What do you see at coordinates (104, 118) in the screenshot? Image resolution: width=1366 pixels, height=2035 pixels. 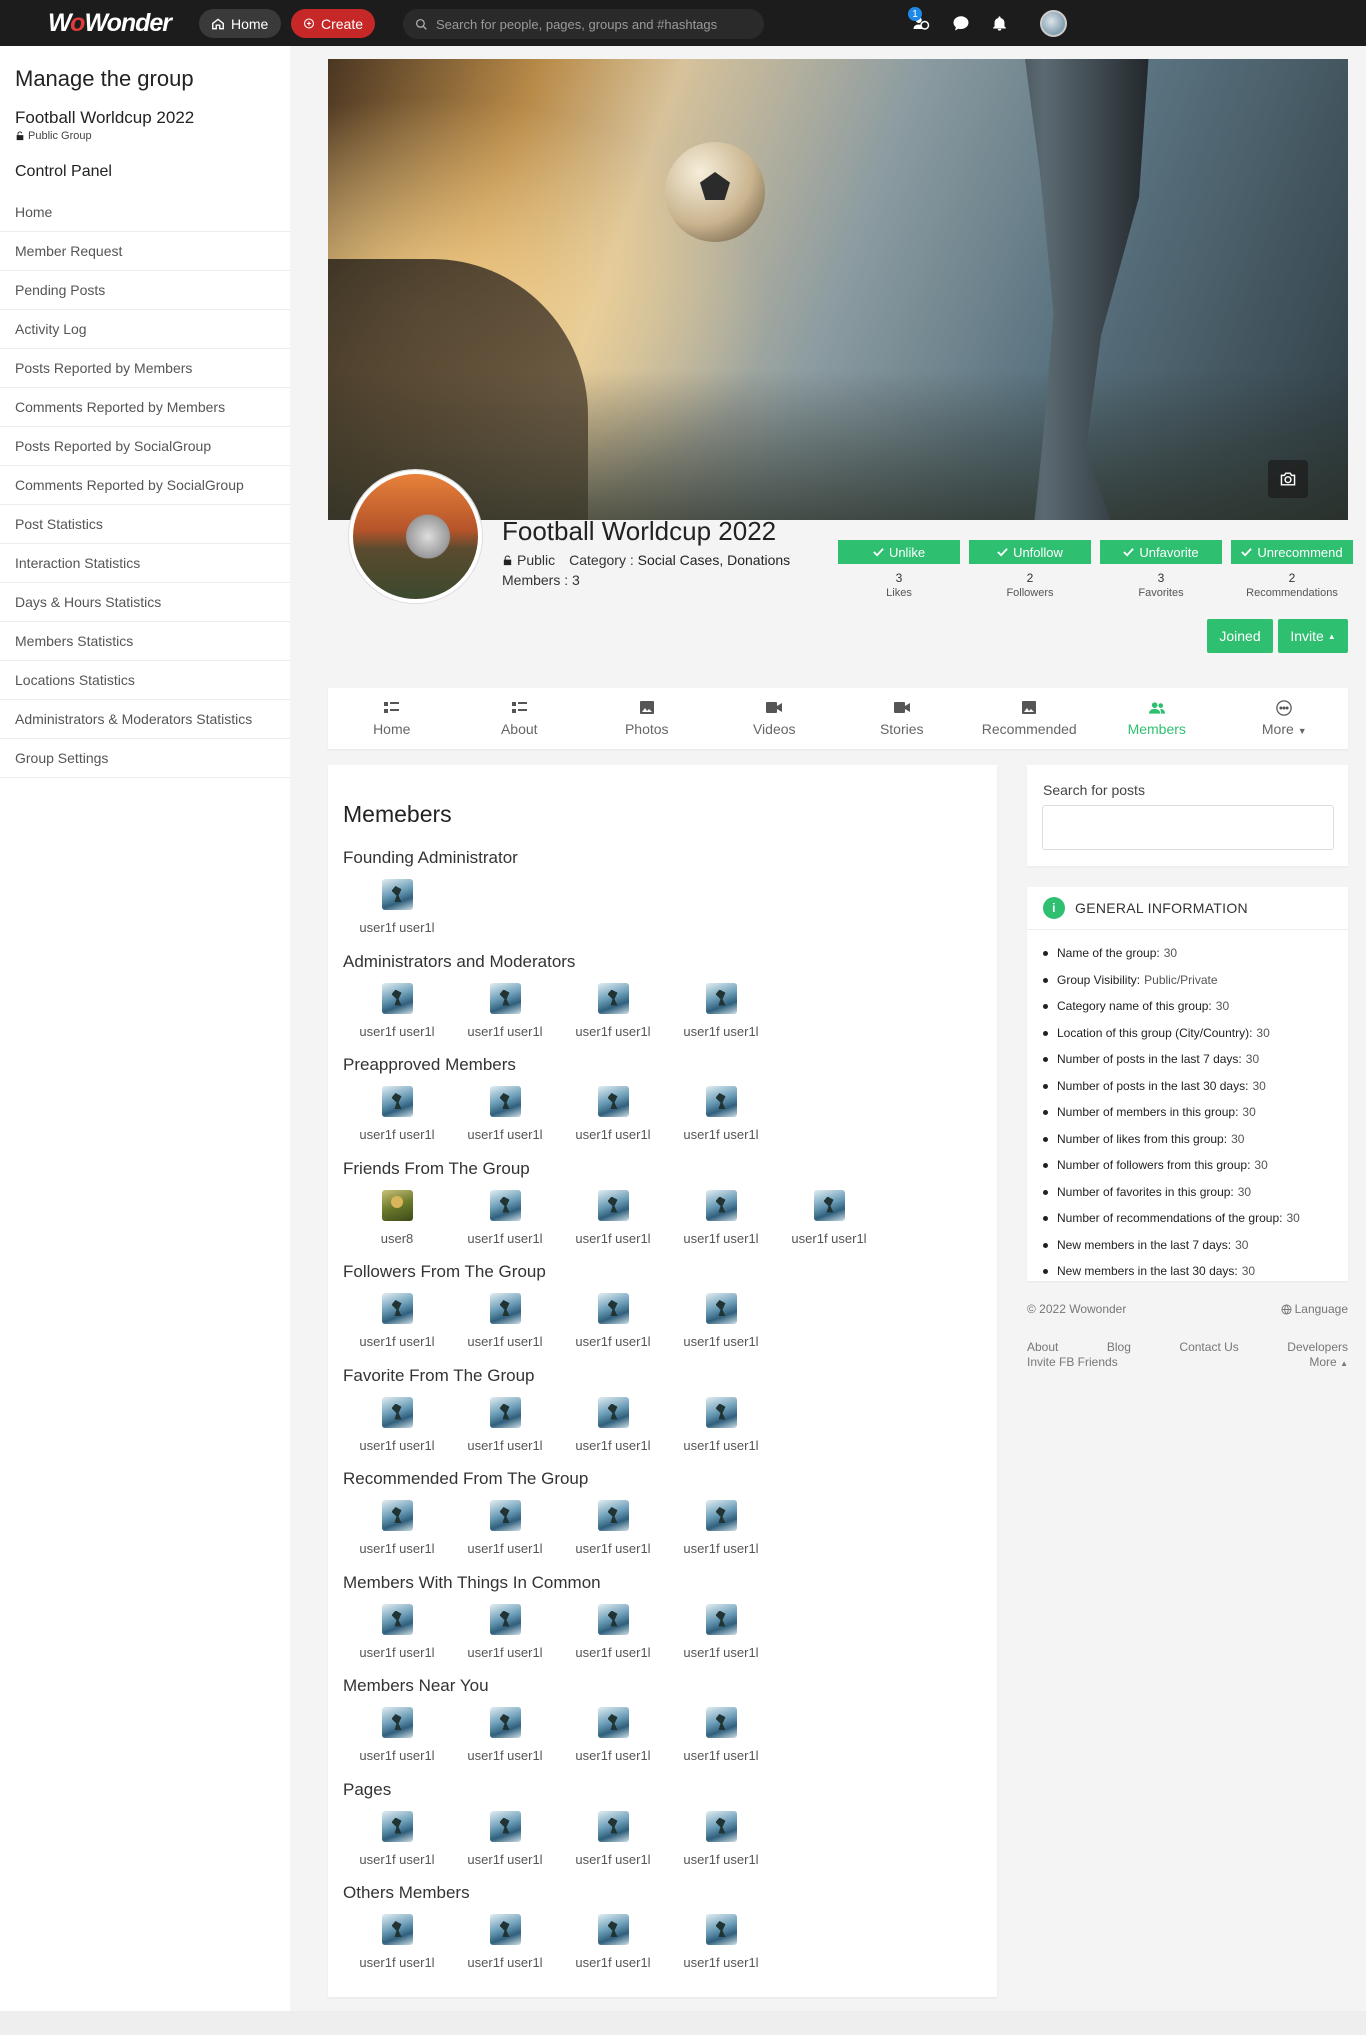 I see `sidebar-group-name: Football Worldcup 2022` at bounding box center [104, 118].